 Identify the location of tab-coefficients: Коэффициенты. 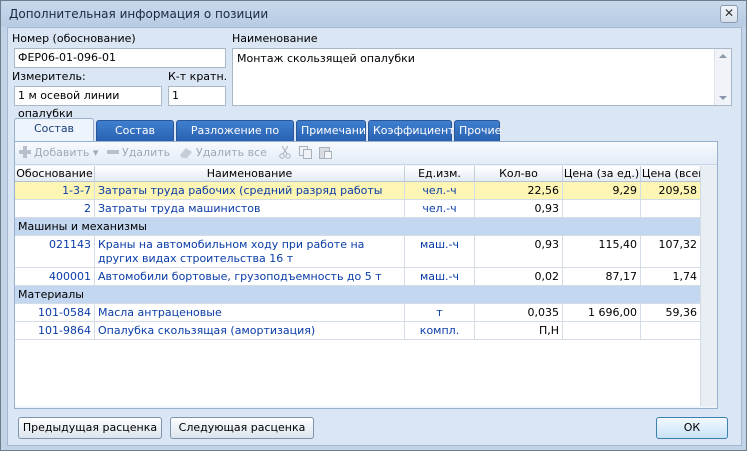
(415, 130).